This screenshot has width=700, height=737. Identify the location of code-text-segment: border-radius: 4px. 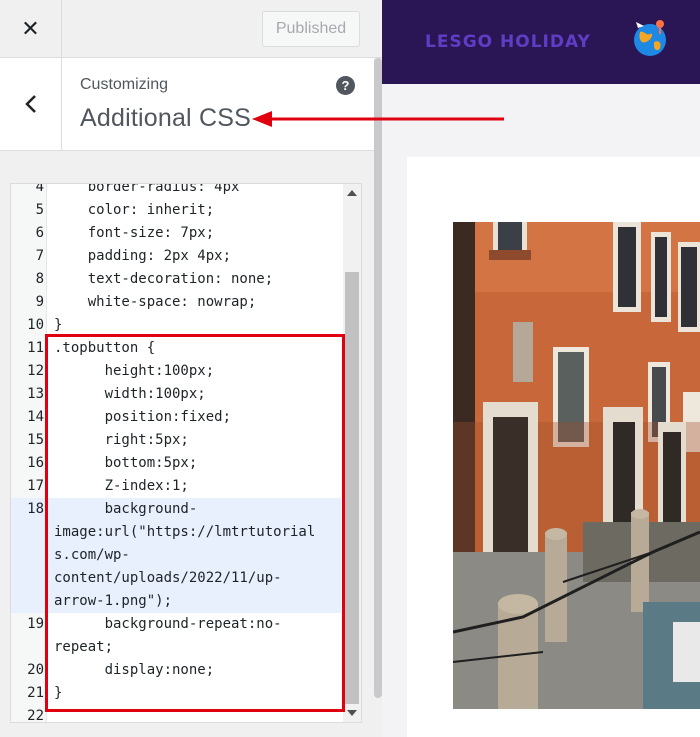
(147, 189).